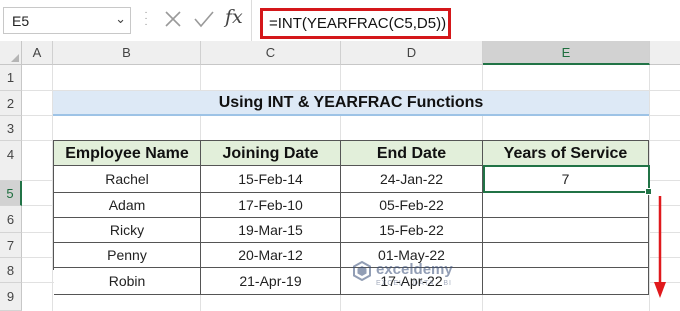 Image resolution: width=680 pixels, height=311 pixels. What do you see at coordinates (11, 297) in the screenshot?
I see `row-header-9: 9` at bounding box center [11, 297].